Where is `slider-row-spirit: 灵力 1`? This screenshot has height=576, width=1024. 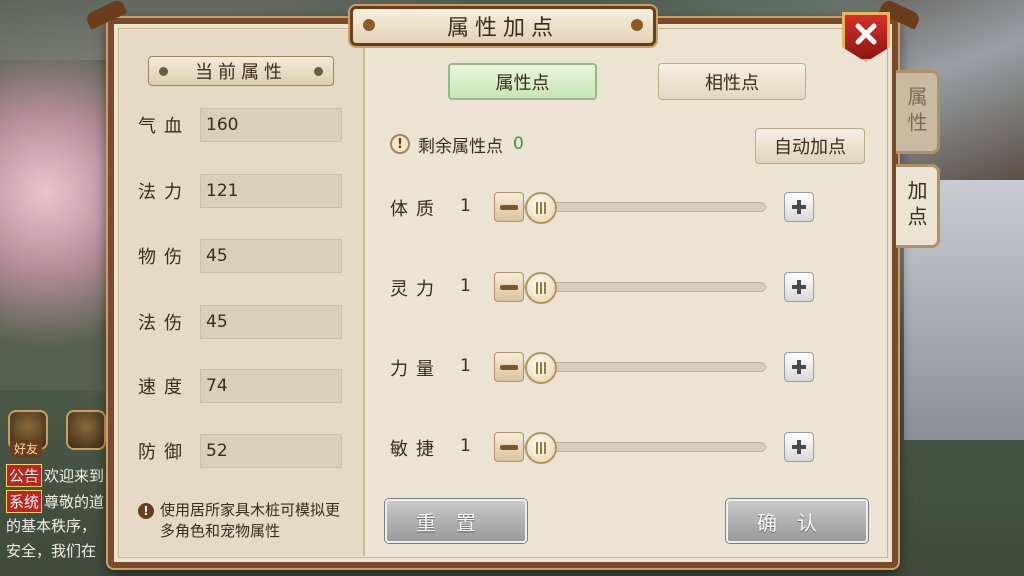 slider-row-spirit: 灵力 1 is located at coordinates (605, 287).